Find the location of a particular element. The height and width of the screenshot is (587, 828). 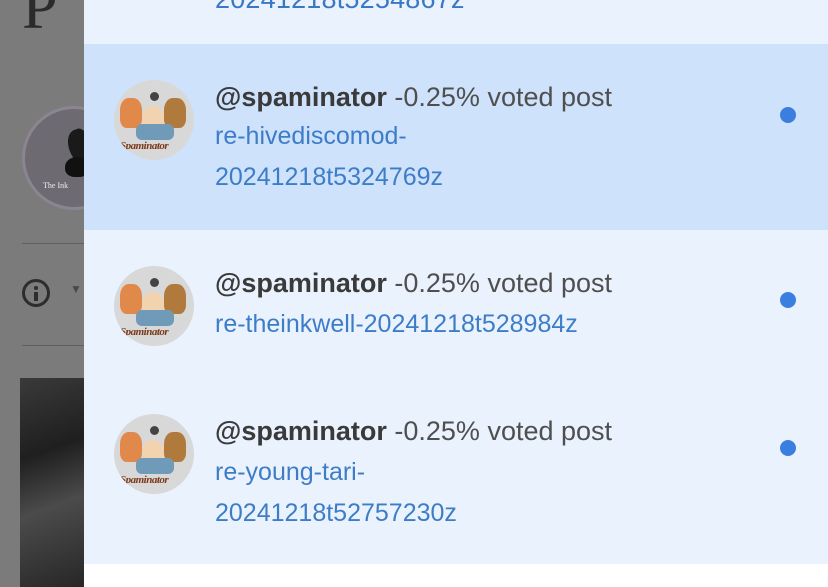

post-link-line: re-theinkwell-20241218t528984z is located at coordinates (396, 324).